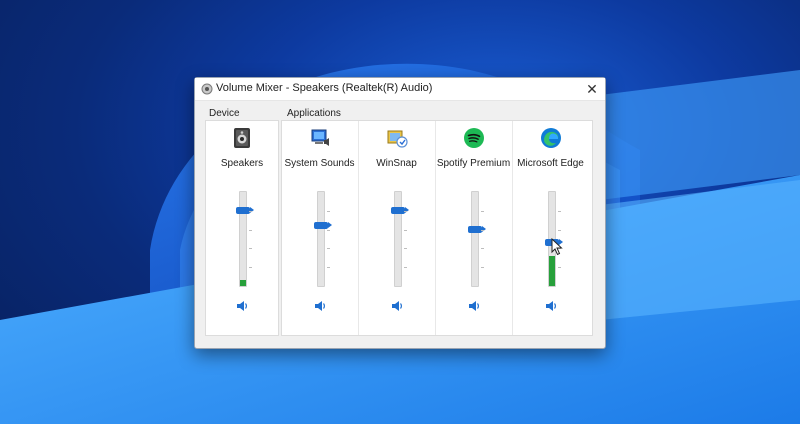  I want to click on speaker-device-icon, so click(242, 138).